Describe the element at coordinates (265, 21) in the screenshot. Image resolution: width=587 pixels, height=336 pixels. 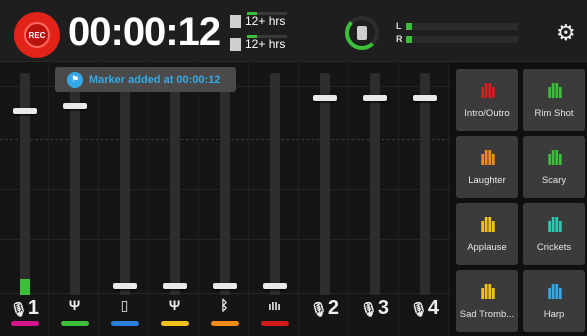
I see `storage-sd-time: 12+ hrs` at that location.